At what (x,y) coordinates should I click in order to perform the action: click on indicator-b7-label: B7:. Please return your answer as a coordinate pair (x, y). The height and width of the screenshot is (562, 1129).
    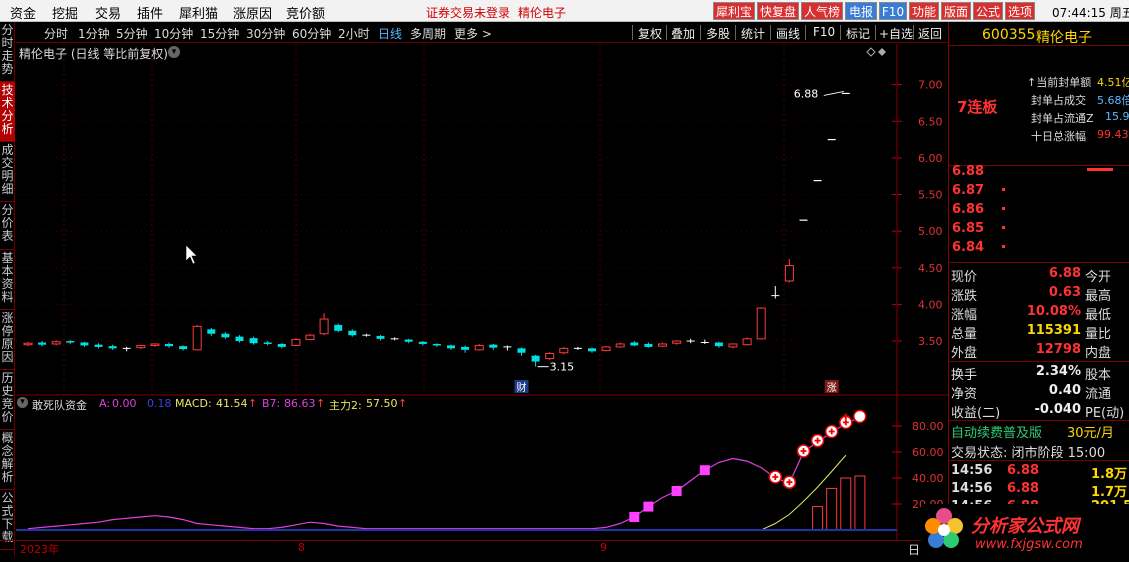
    Looking at the image, I should click on (271, 403).